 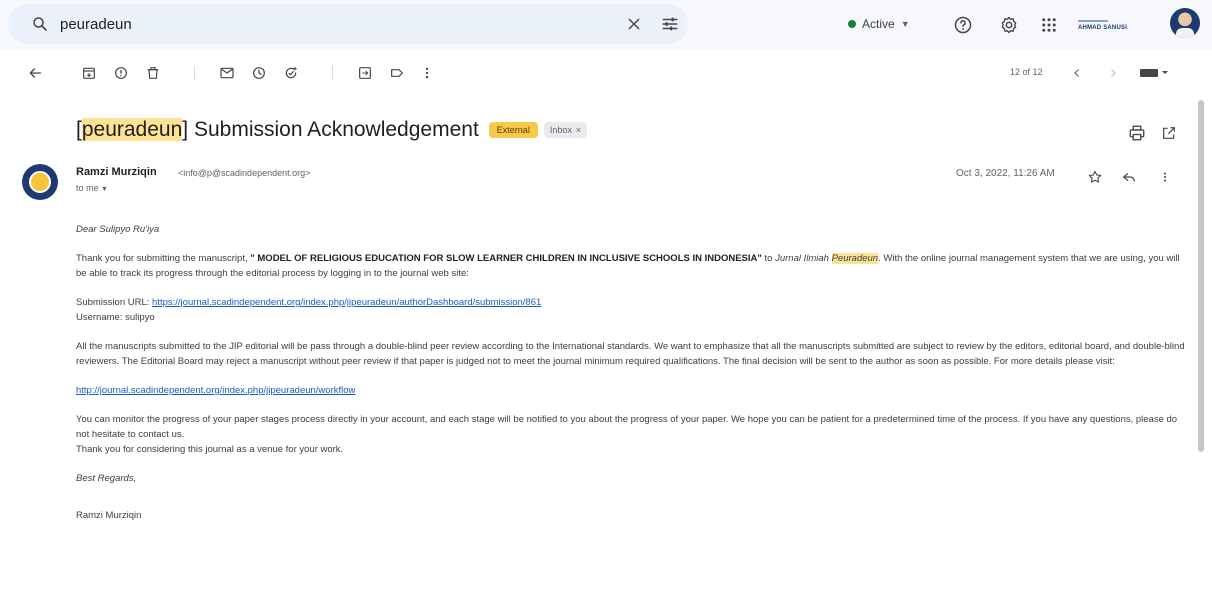 I want to click on email-timestamp: Oct 3, 2022, 11:26 AM, so click(x=1005, y=173).